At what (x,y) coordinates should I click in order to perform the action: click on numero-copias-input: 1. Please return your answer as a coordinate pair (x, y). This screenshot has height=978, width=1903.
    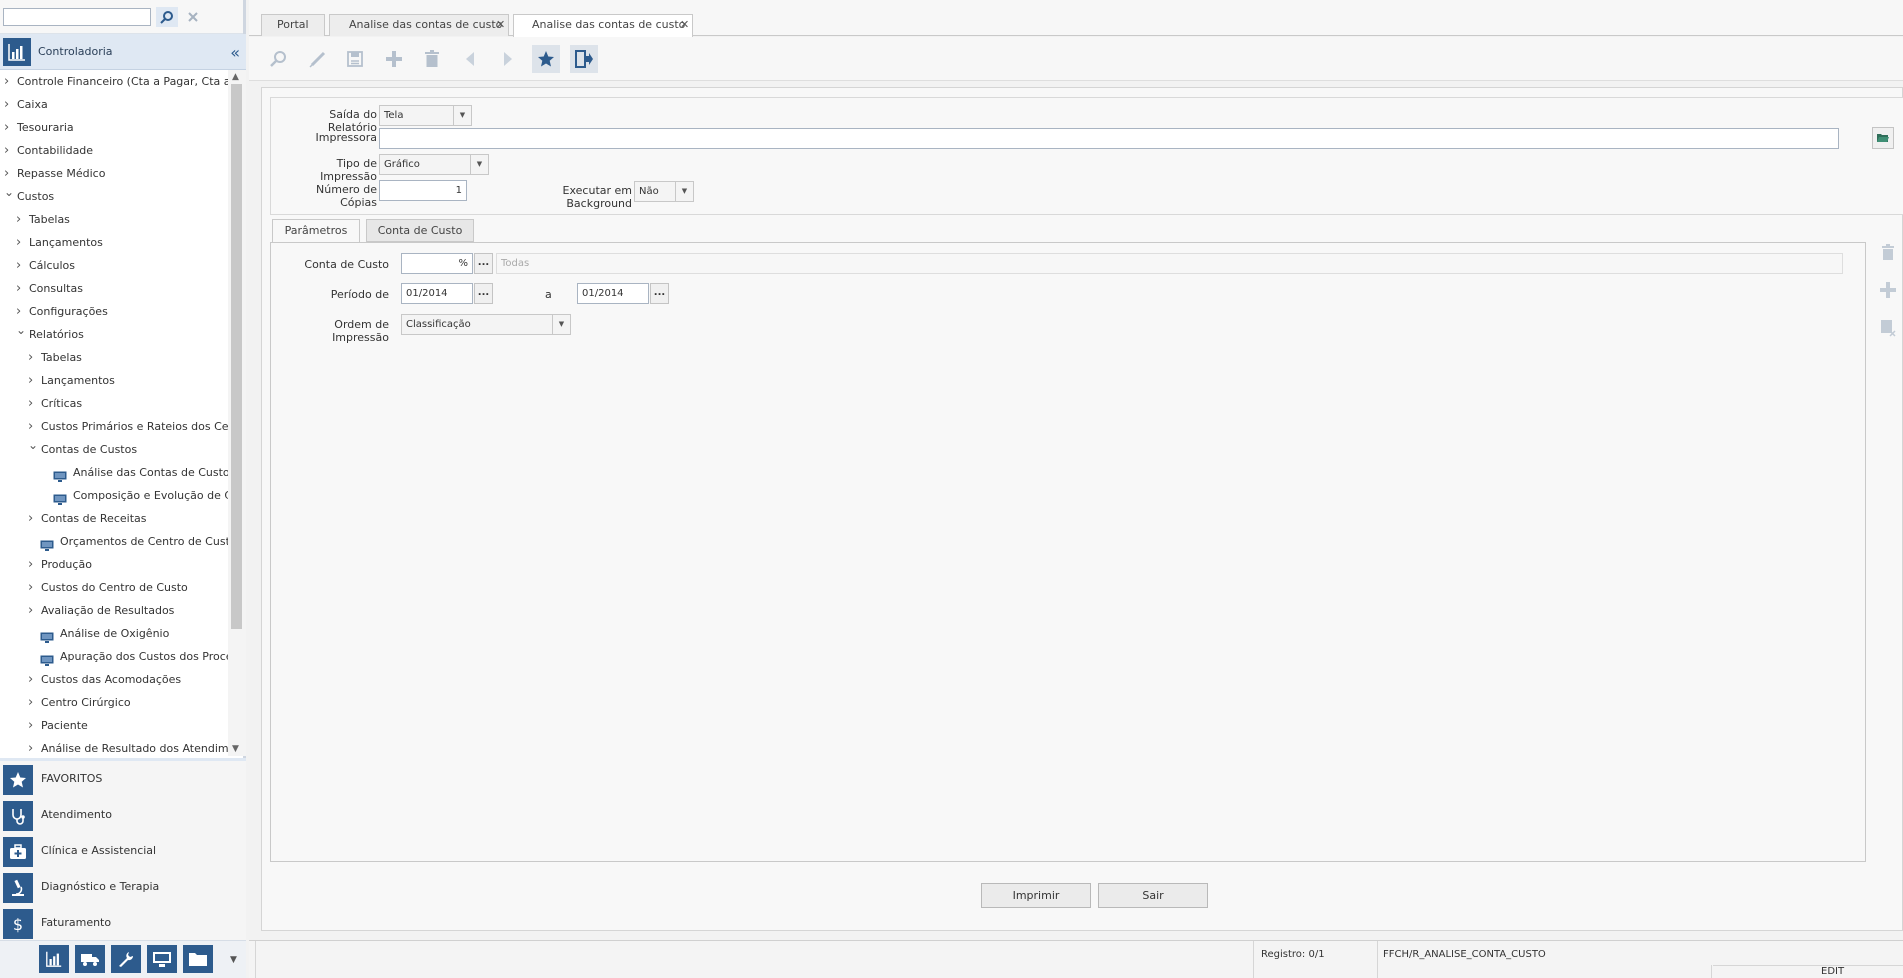
    Looking at the image, I should click on (423, 190).